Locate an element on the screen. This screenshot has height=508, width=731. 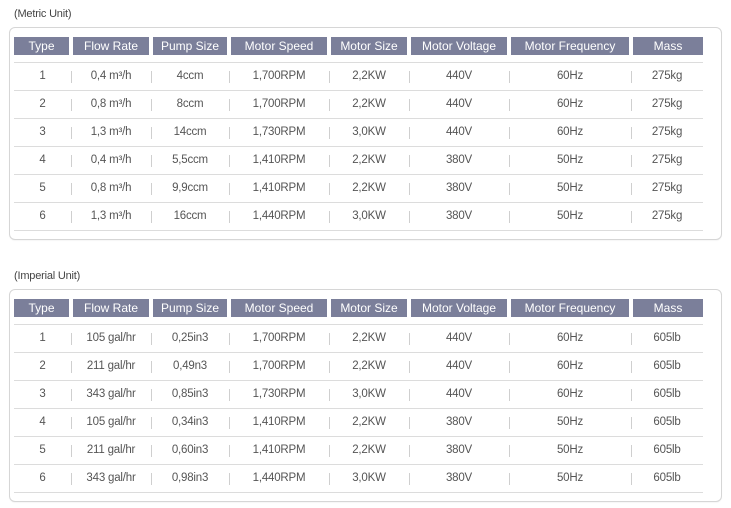
cell-pump-size: 0,98in3 is located at coordinates (190, 478).